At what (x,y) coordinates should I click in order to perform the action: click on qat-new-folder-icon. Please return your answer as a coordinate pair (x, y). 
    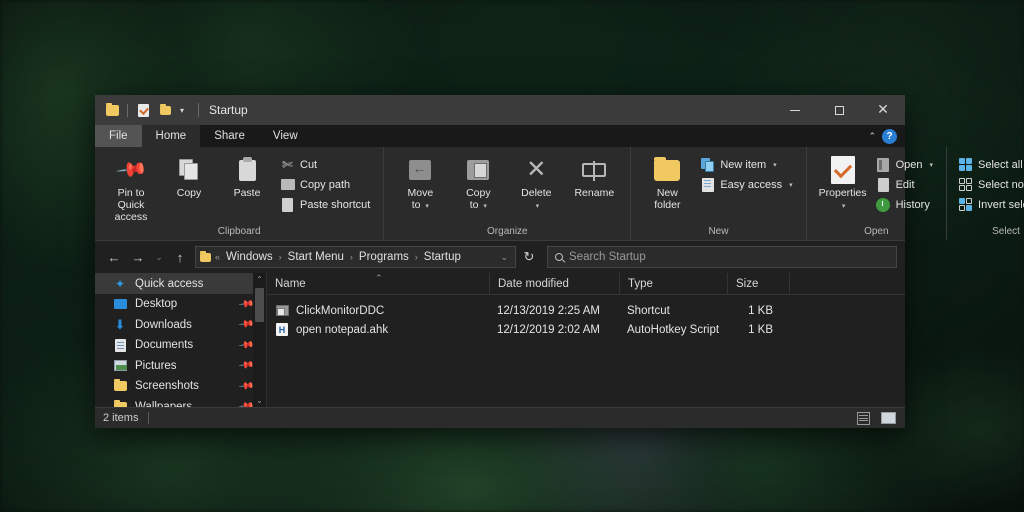
    Looking at the image, I should click on (165, 110).